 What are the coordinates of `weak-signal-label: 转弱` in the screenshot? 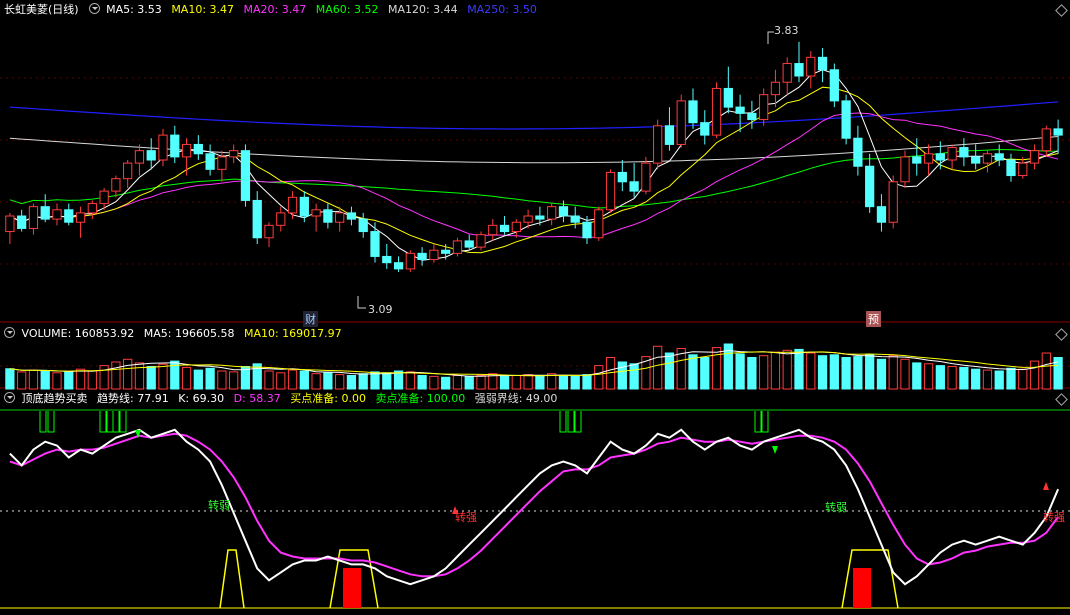 It's located at (219, 505).